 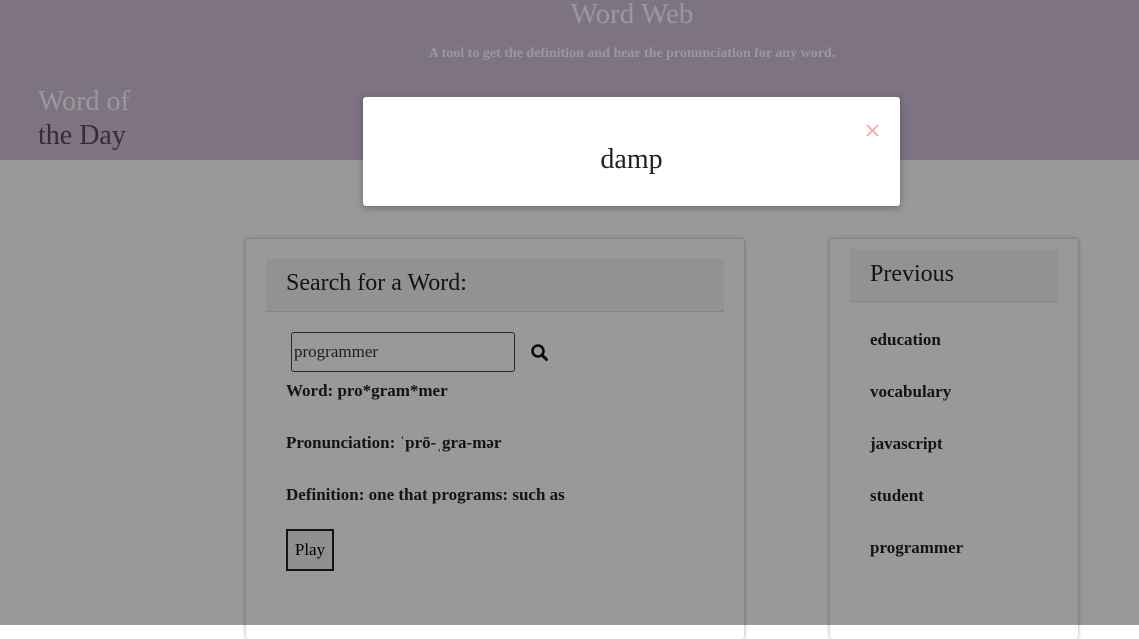 I want to click on close-icon, so click(x=872, y=130).